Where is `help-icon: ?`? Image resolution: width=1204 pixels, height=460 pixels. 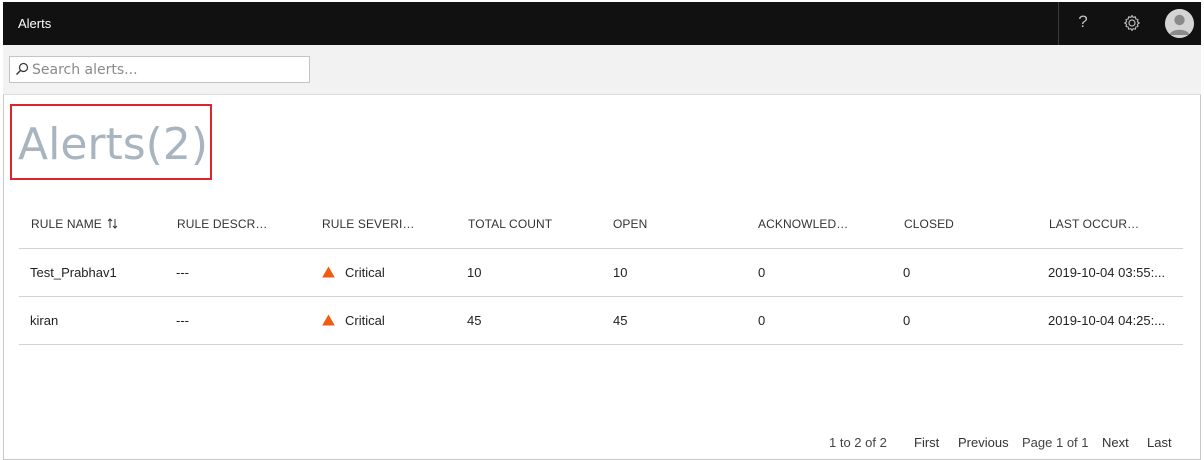
help-icon: ? is located at coordinates (1083, 22).